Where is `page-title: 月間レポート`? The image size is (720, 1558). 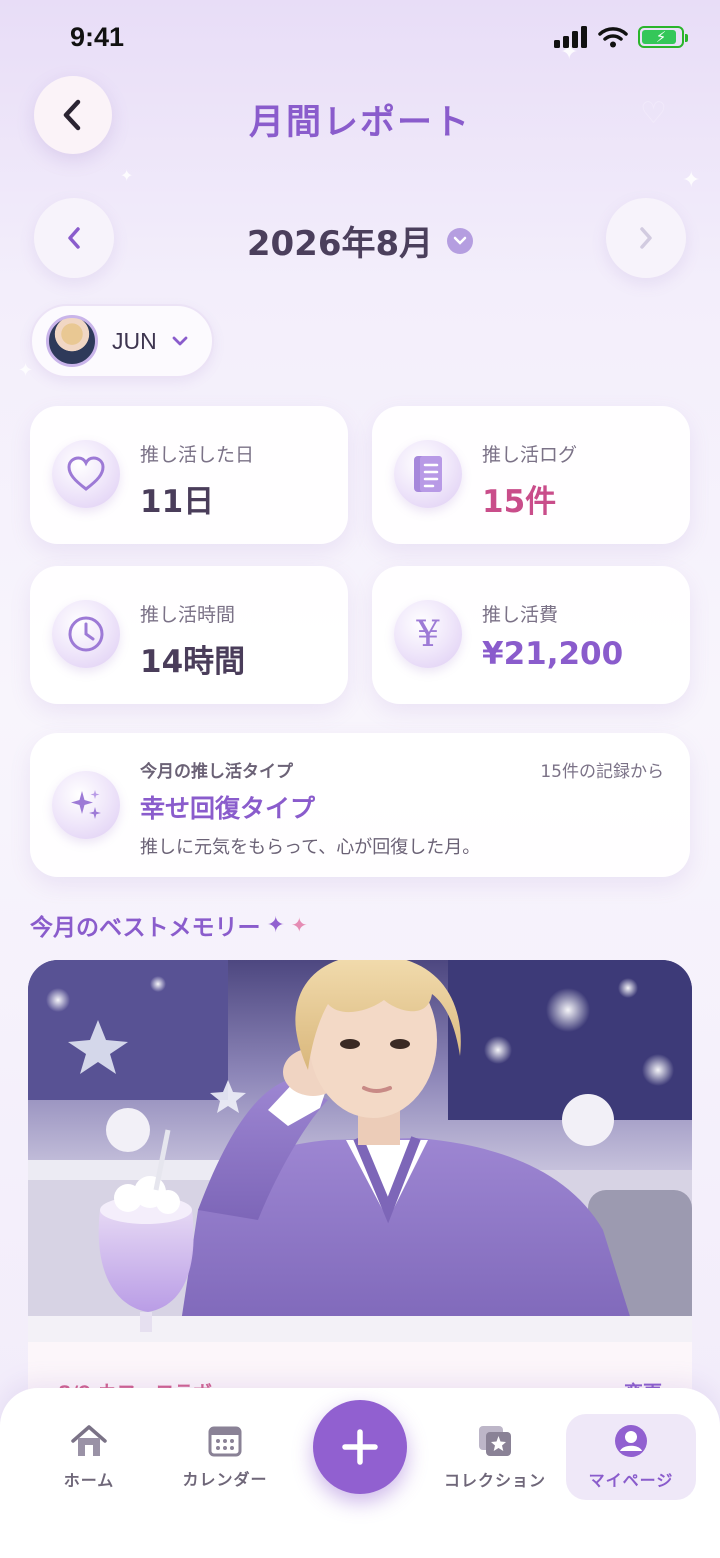
page-title: 月間レポート is located at coordinates (359, 123).